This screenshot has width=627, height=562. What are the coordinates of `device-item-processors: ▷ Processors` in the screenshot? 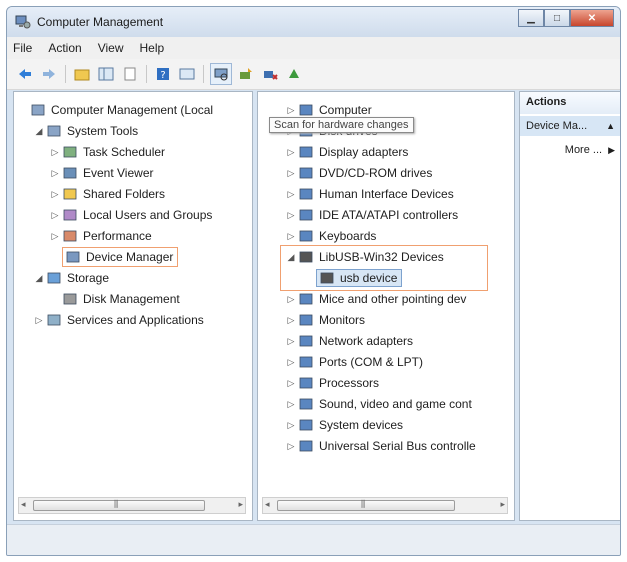 It's located at (333, 383).